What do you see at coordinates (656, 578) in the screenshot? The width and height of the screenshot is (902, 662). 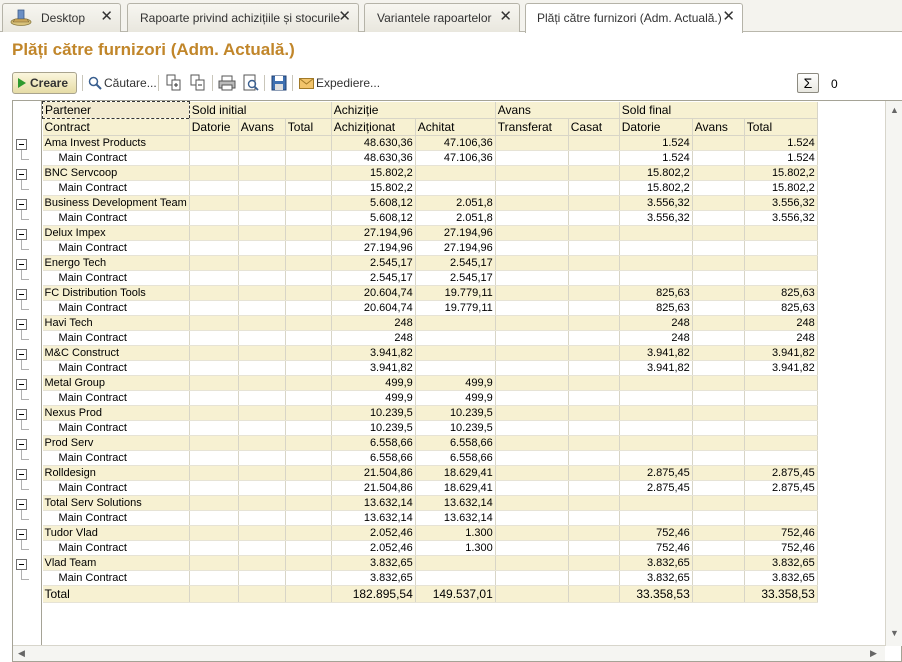 I see `table-cell: 3.832,65` at bounding box center [656, 578].